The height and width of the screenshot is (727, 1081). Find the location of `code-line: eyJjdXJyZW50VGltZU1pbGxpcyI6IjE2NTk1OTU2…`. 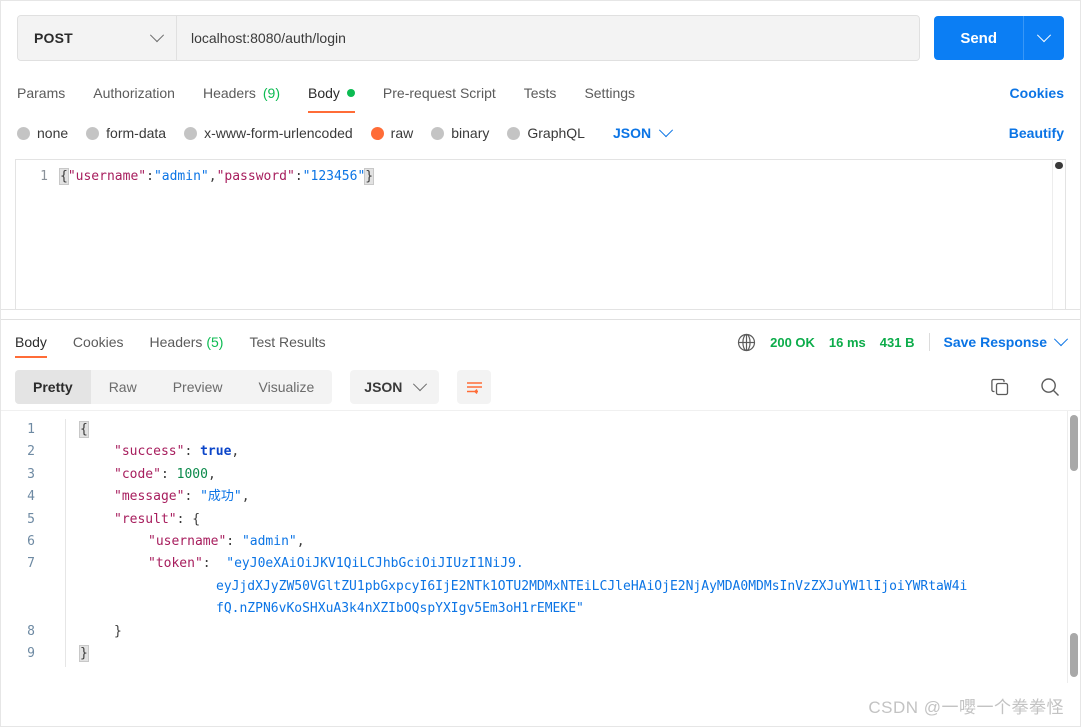

code-line: eyJjdXJyZW50VGltZU1pbGxpcyI6IjE2NTk1OTU2… is located at coordinates (580, 587).